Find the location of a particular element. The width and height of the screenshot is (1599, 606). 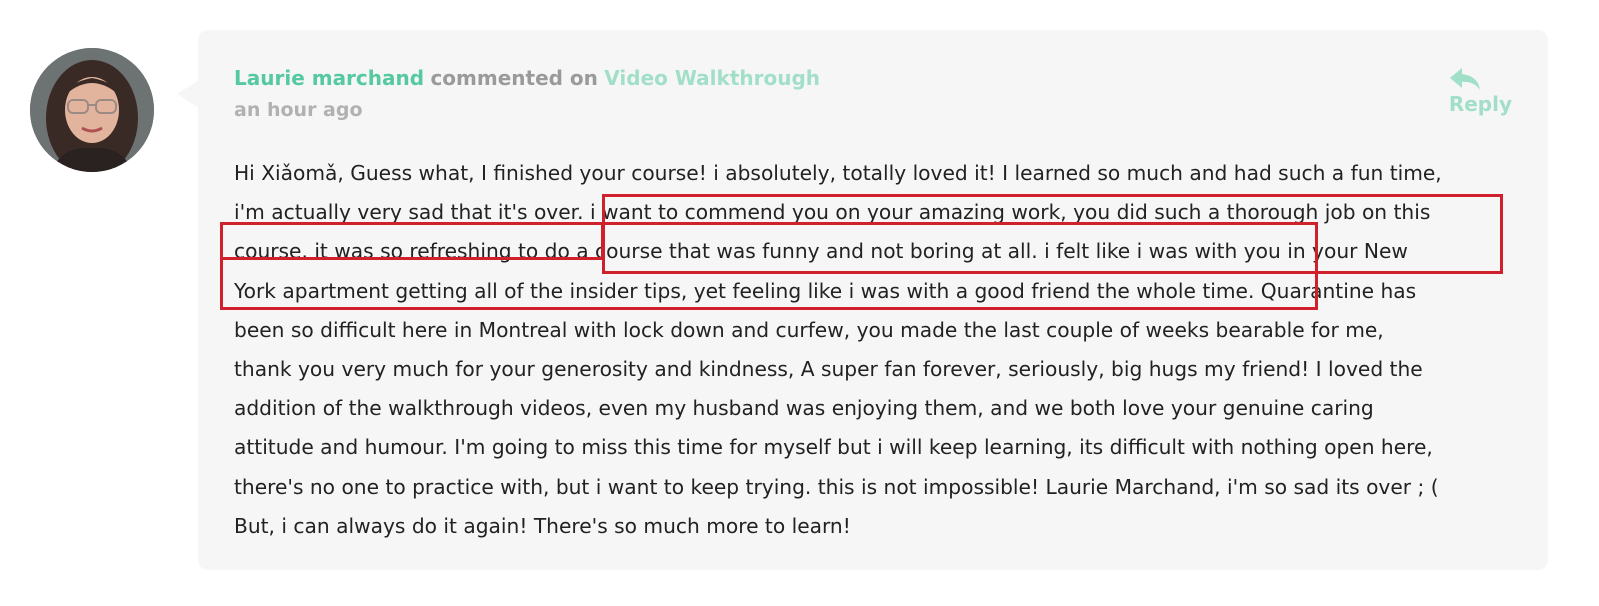

reply-label: Reply is located at coordinates (1480, 104).